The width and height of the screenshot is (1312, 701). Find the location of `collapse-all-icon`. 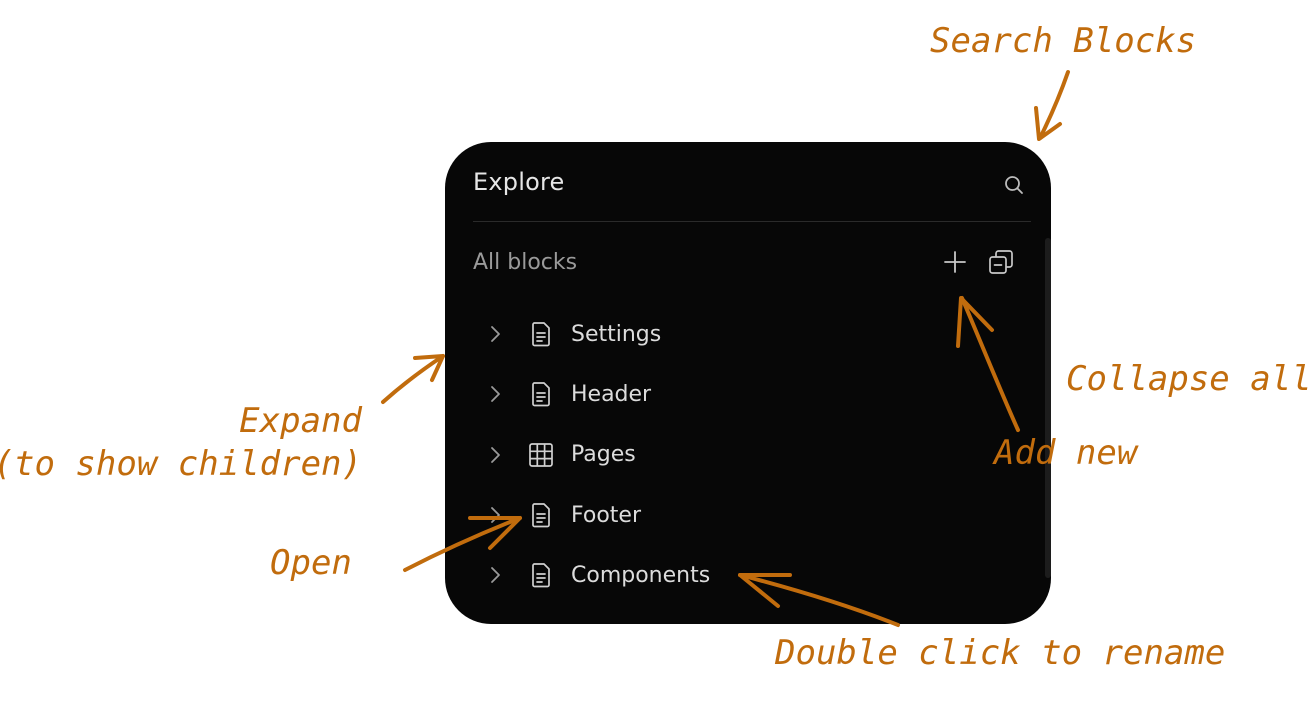

collapse-all-icon is located at coordinates (1001, 262).